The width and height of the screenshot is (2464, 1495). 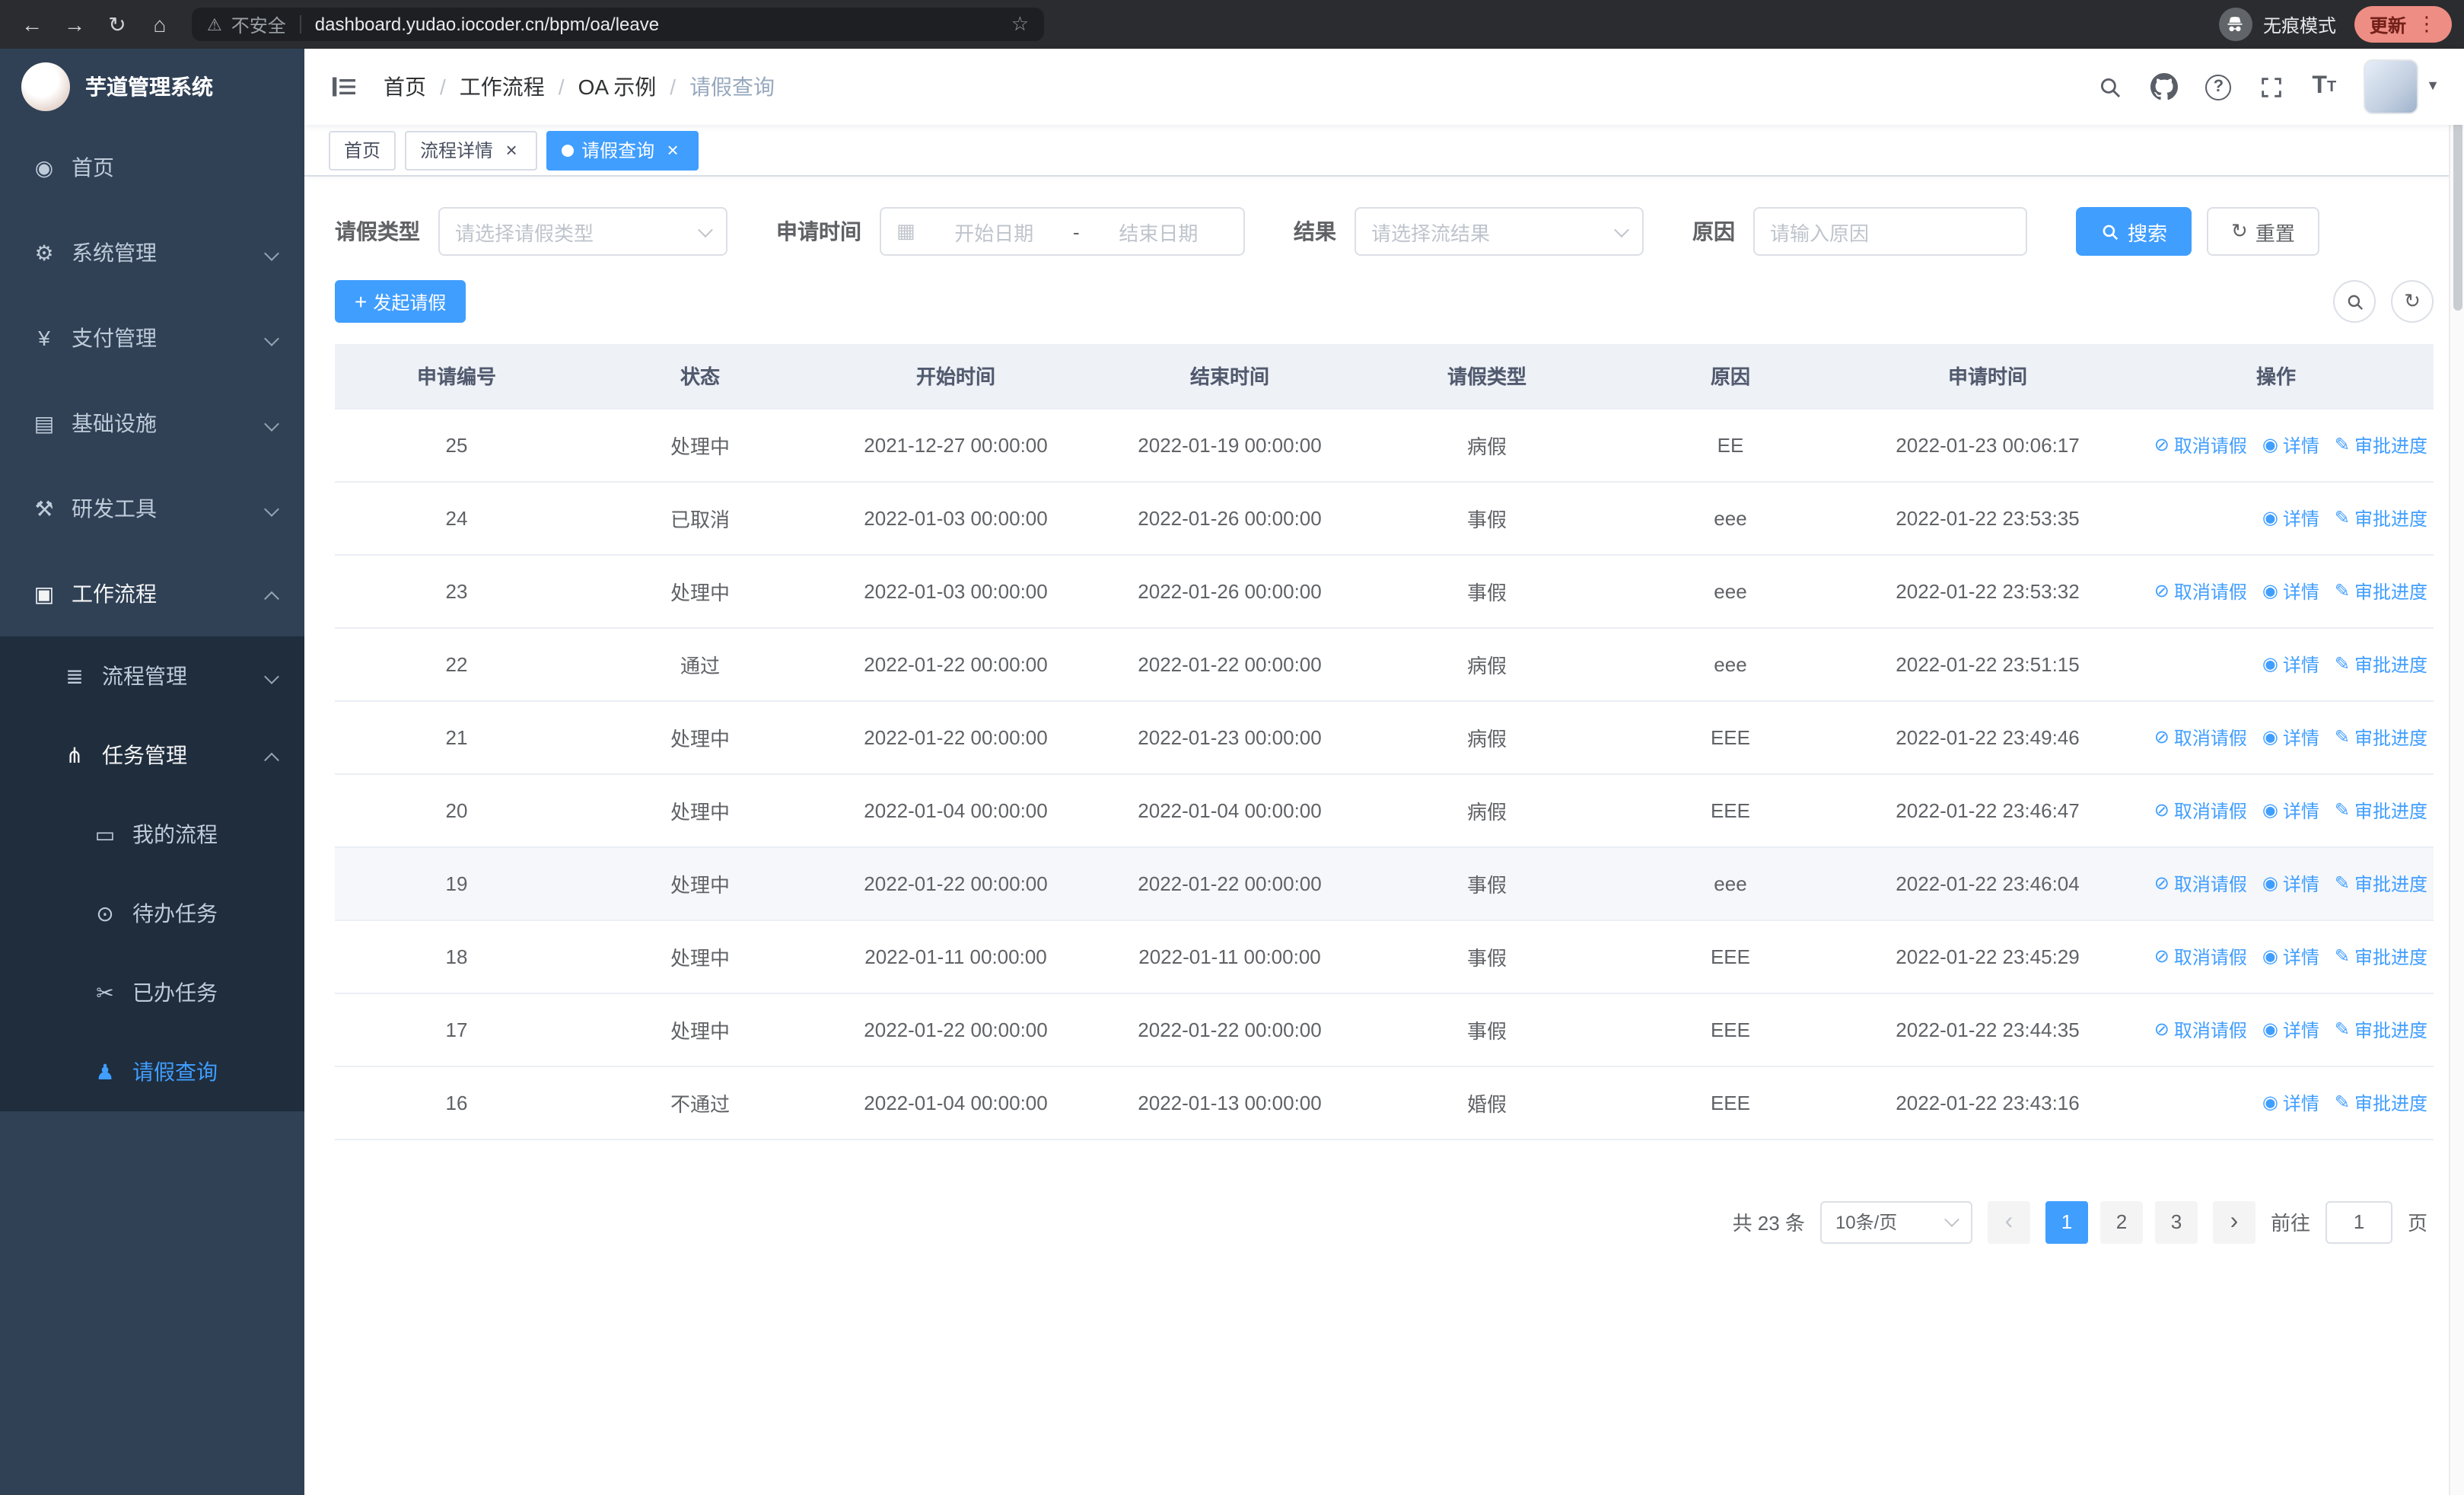 What do you see at coordinates (152, 676) in the screenshot?
I see `sidebar-item-process-mgmt: ≣ 流程管理` at bounding box center [152, 676].